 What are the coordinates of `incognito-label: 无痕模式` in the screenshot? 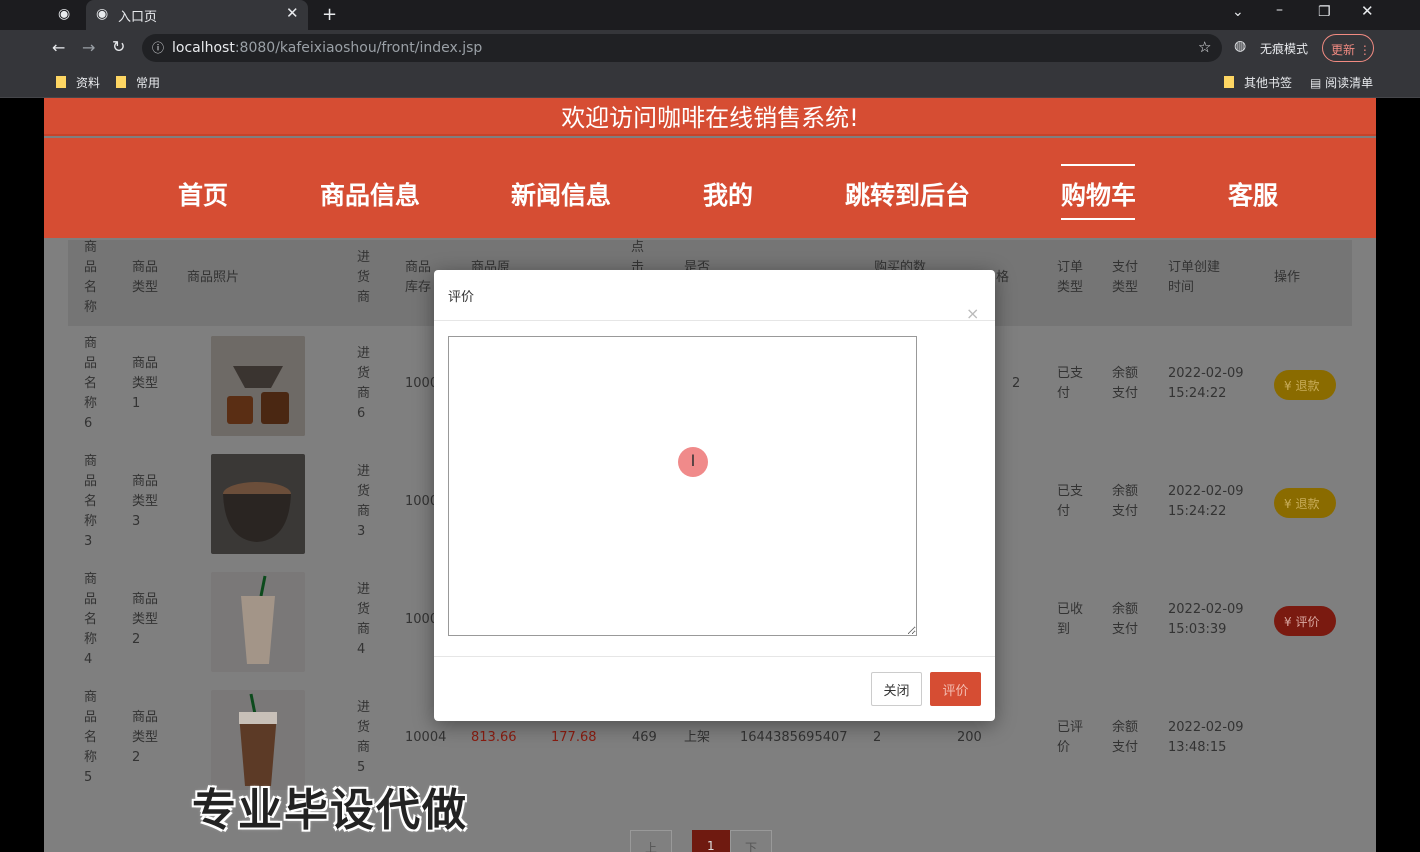 It's located at (1284, 49).